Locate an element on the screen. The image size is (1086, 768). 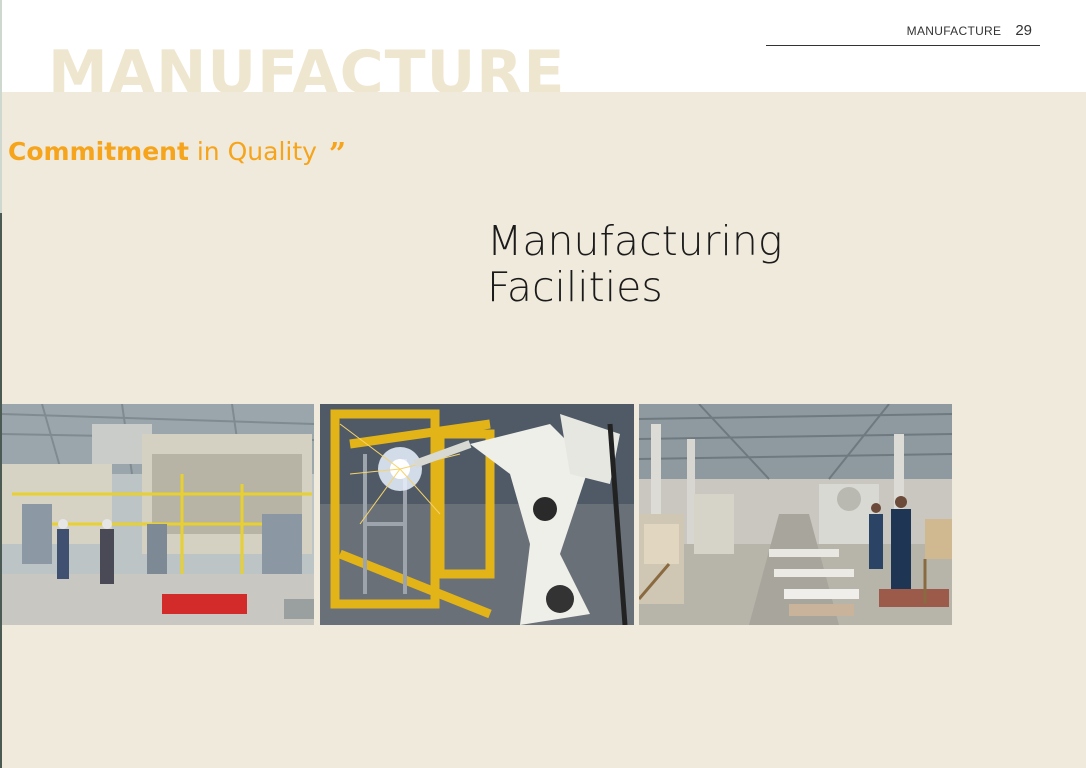
closing-quote-icon: ” is located at coordinates (337, 154).